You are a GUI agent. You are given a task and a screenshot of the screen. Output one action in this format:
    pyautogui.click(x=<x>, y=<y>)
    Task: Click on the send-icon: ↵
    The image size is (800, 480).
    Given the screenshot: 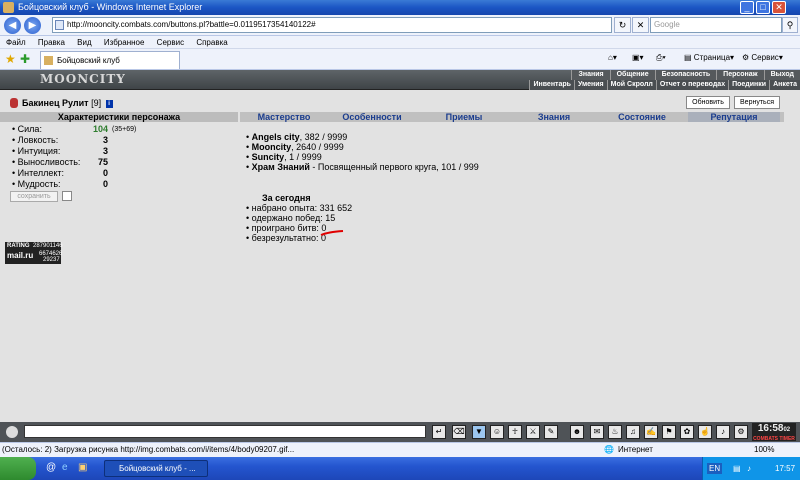 What is the action you would take?
    pyautogui.click(x=439, y=432)
    